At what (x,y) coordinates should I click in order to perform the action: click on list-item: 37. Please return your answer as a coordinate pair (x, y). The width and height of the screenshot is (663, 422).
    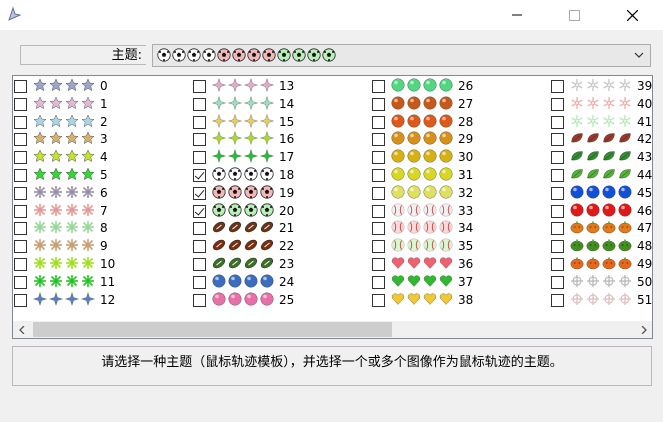
    Looking at the image, I should click on (461, 282).